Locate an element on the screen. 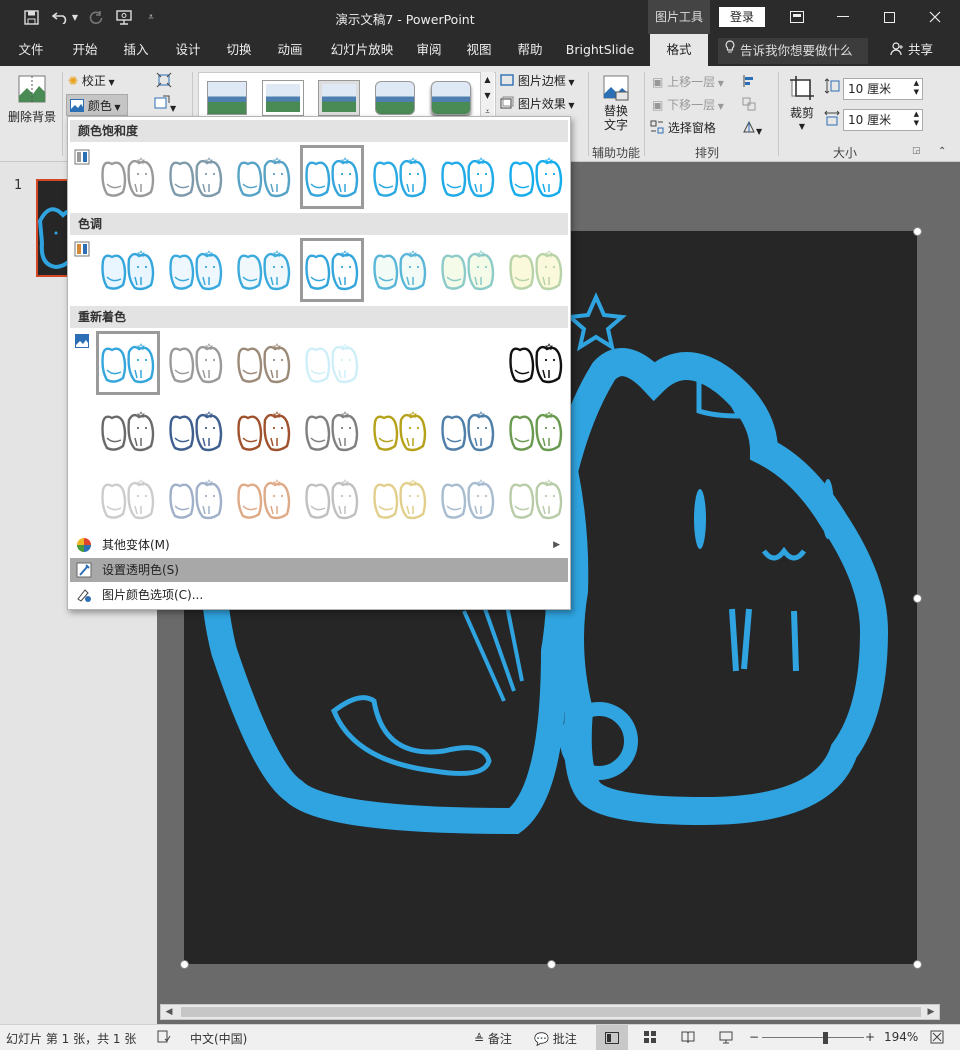  align-icon is located at coordinates (754, 83).